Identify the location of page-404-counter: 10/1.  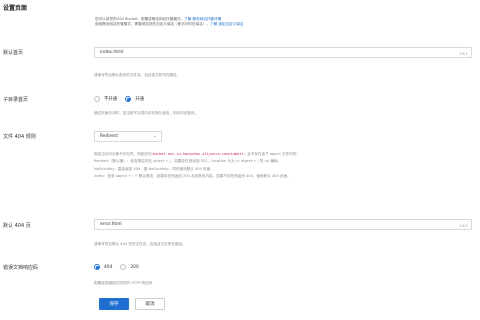
(463, 225).